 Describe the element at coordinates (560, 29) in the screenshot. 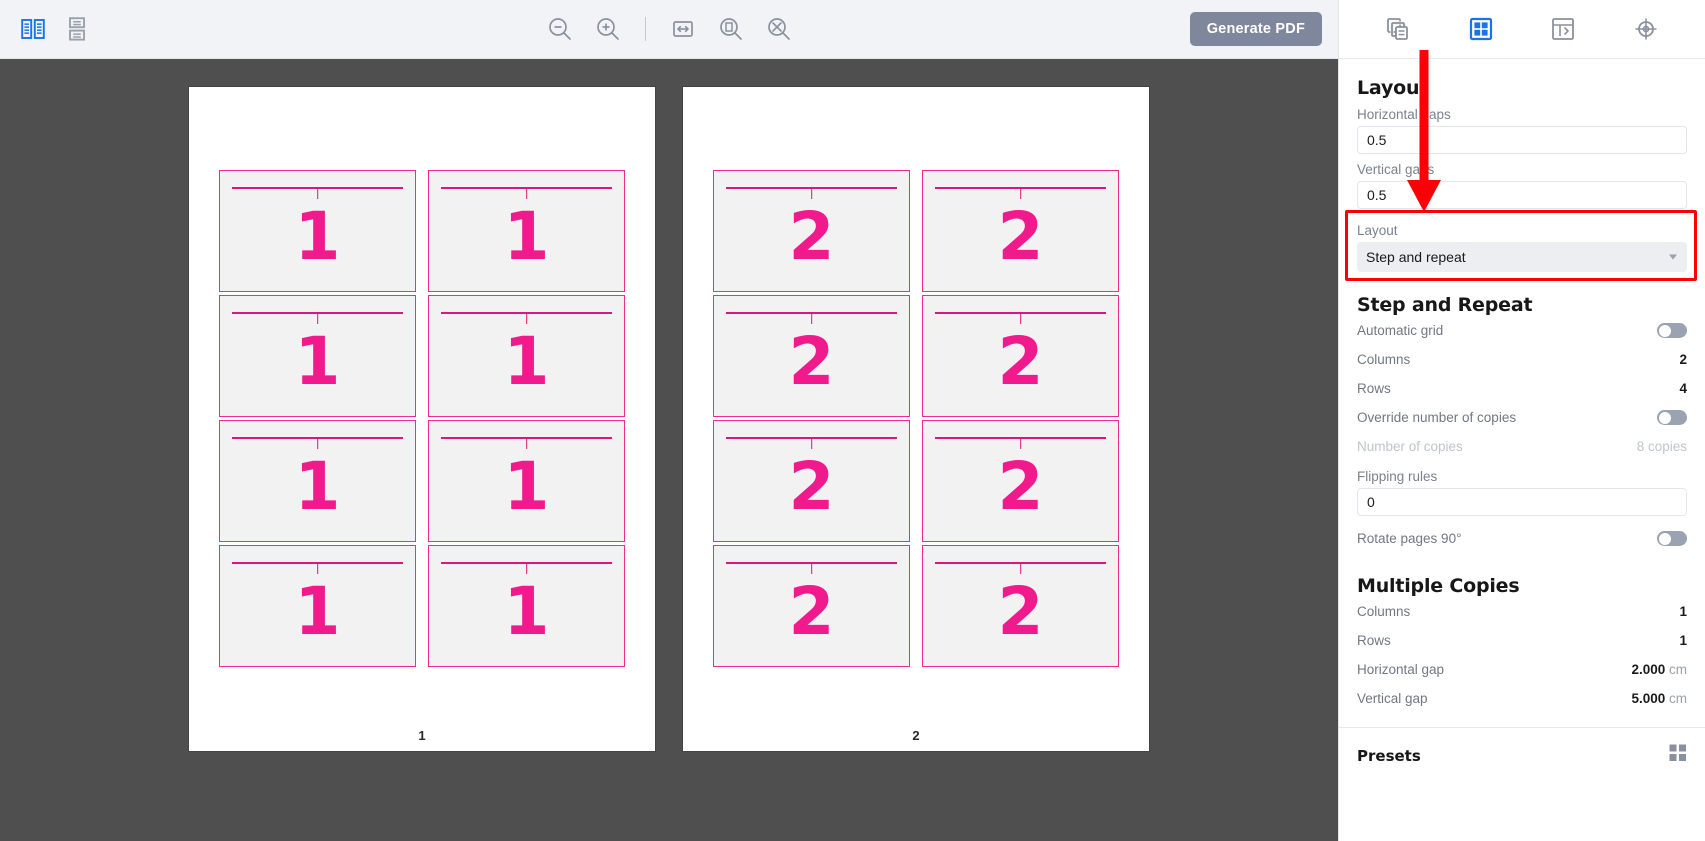

I see `zoom-out-icon` at that location.